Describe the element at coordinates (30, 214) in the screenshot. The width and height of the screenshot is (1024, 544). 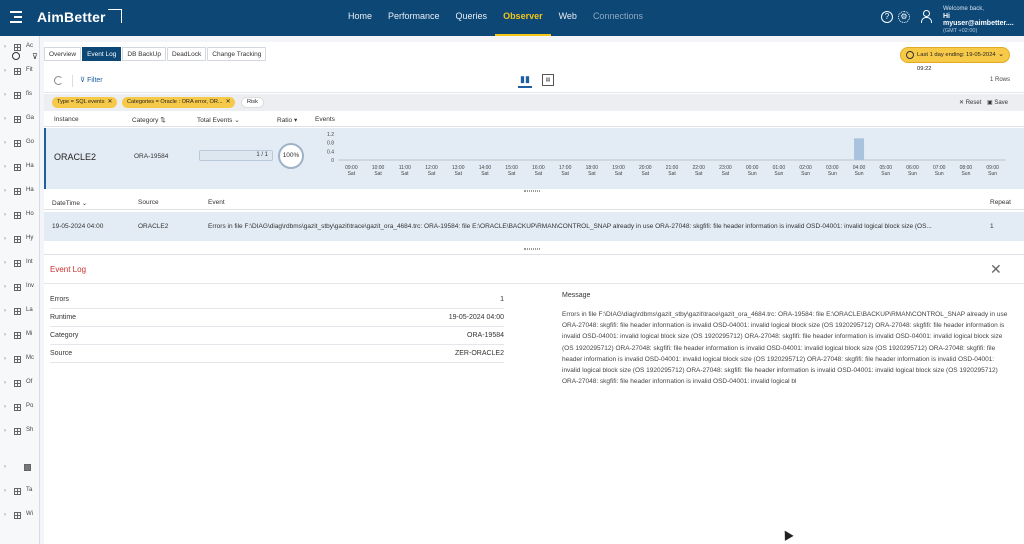
I see `sidebar-item-label: Ho` at that location.